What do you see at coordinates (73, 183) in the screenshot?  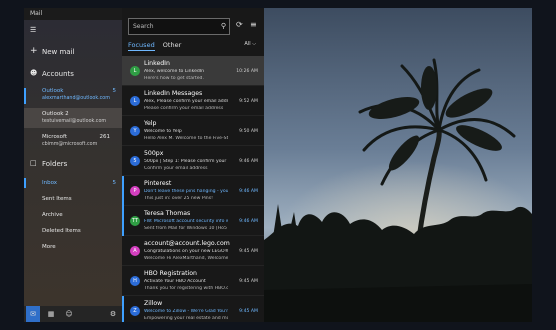 I see `folder-item-inbox: Inbox 5` at bounding box center [73, 183].